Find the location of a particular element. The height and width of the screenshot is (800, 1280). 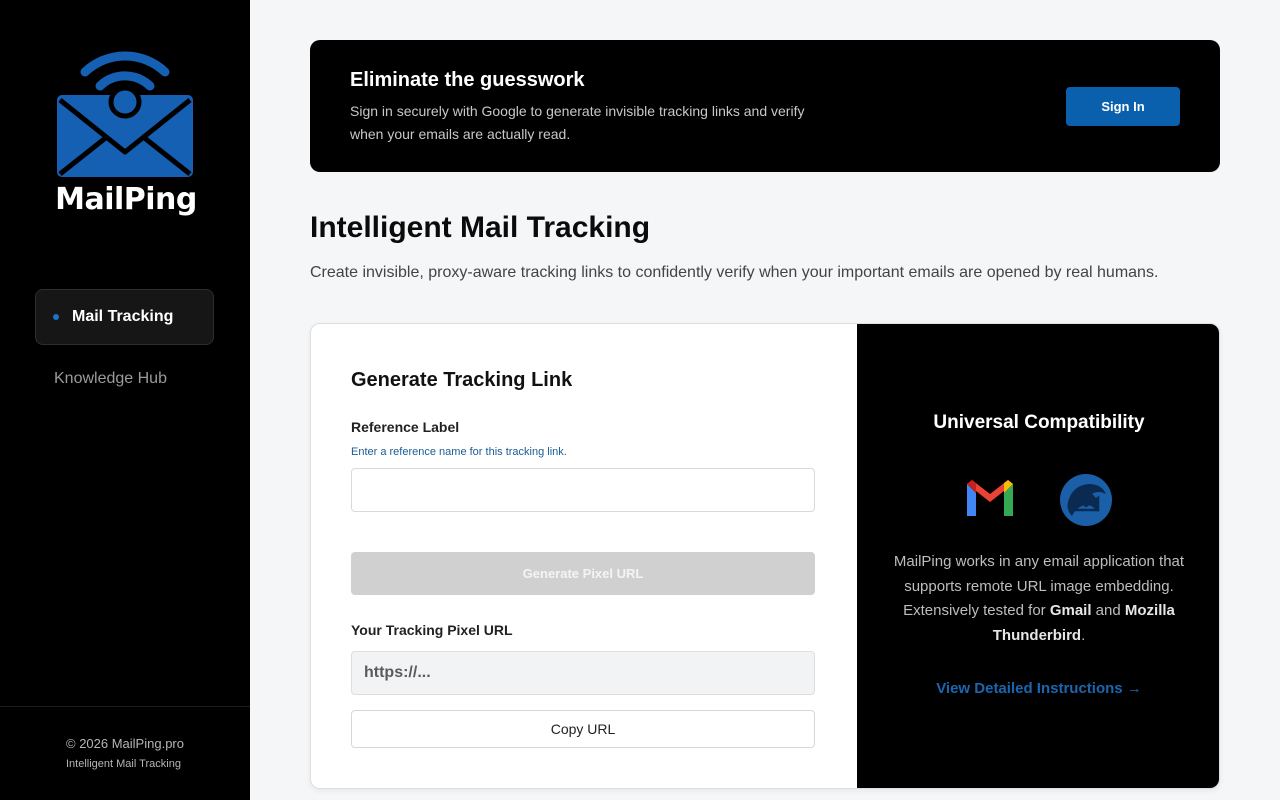

gmail-icon is located at coordinates (990, 498).